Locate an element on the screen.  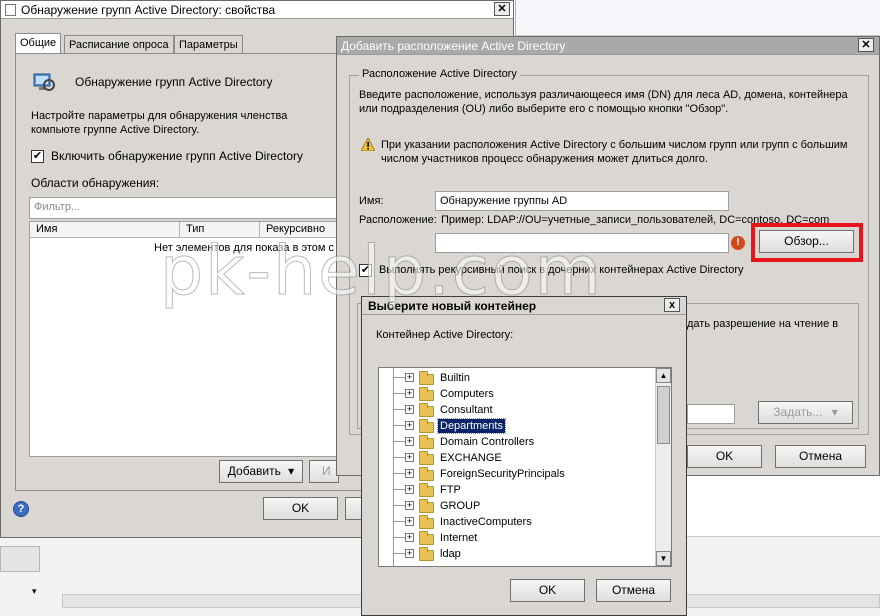
tree-item: + Computers is located at coordinates (517, 394).